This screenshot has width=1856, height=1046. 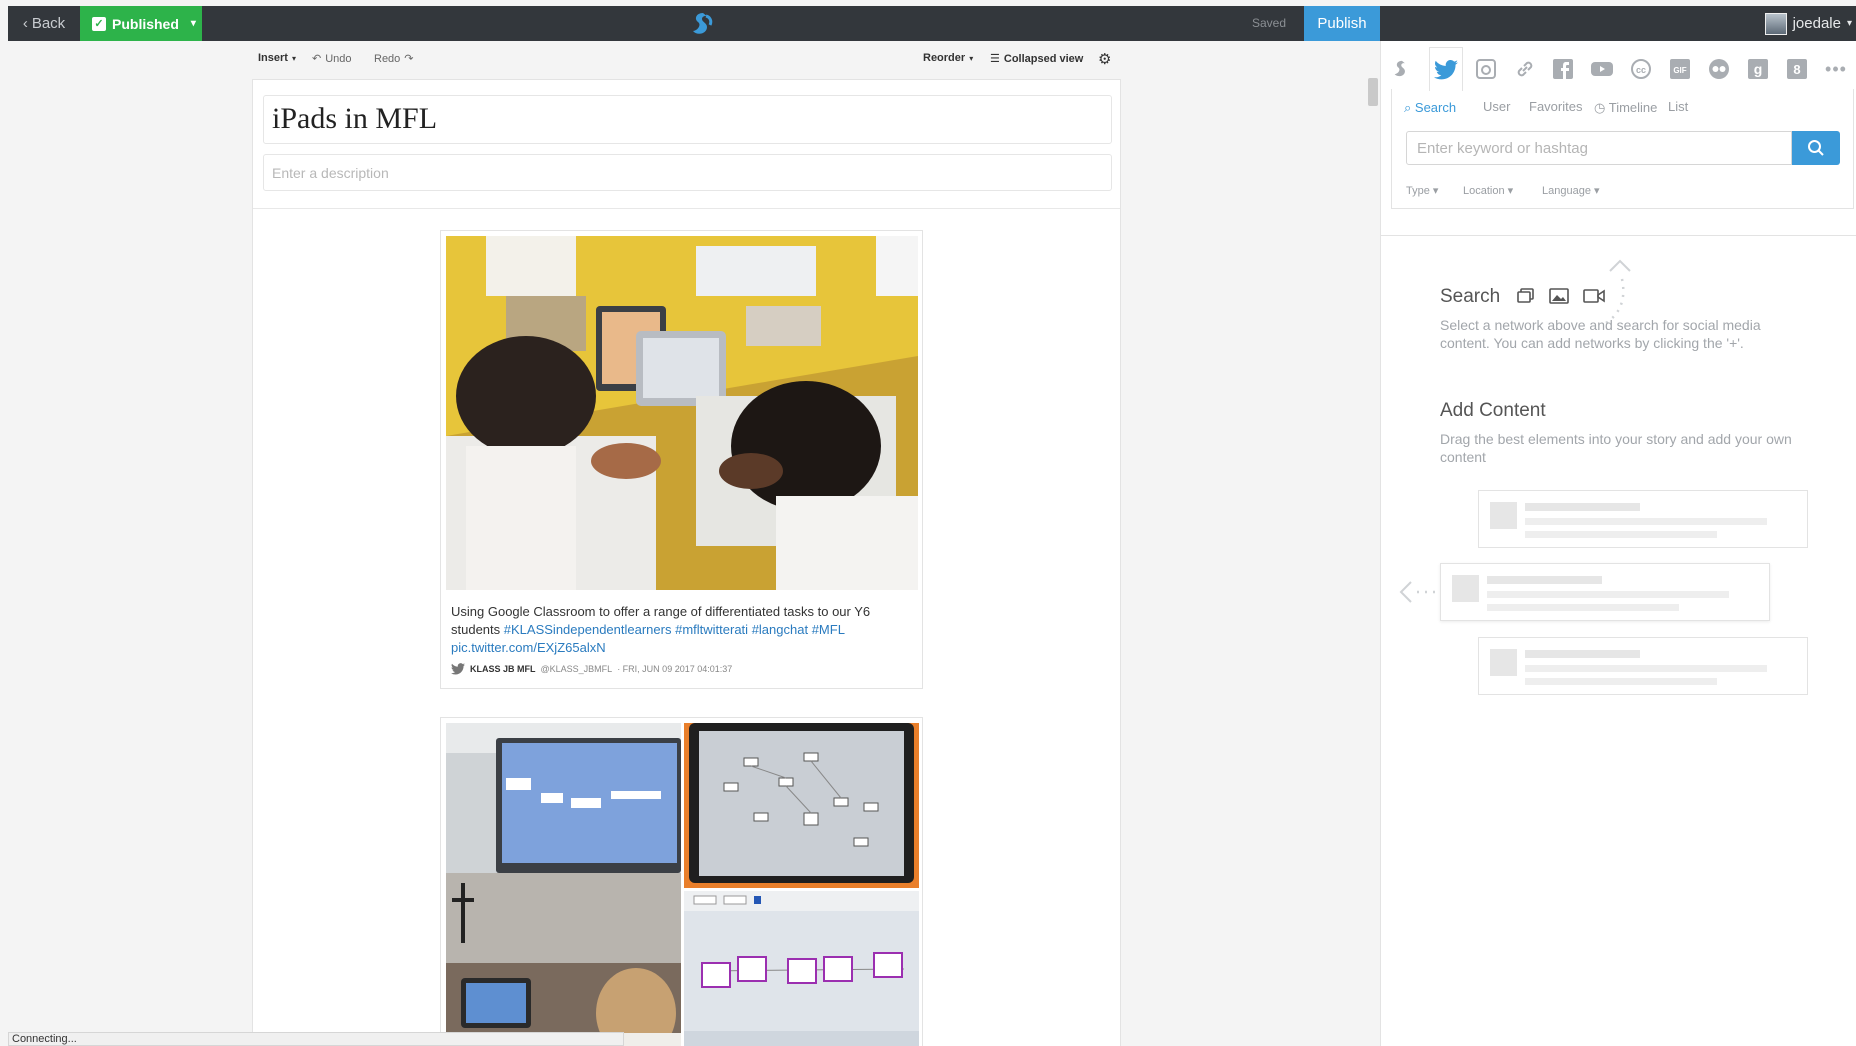 What do you see at coordinates (1618, 69) in the screenshot?
I see `network-bar: cc GIF g 8 •••` at bounding box center [1618, 69].